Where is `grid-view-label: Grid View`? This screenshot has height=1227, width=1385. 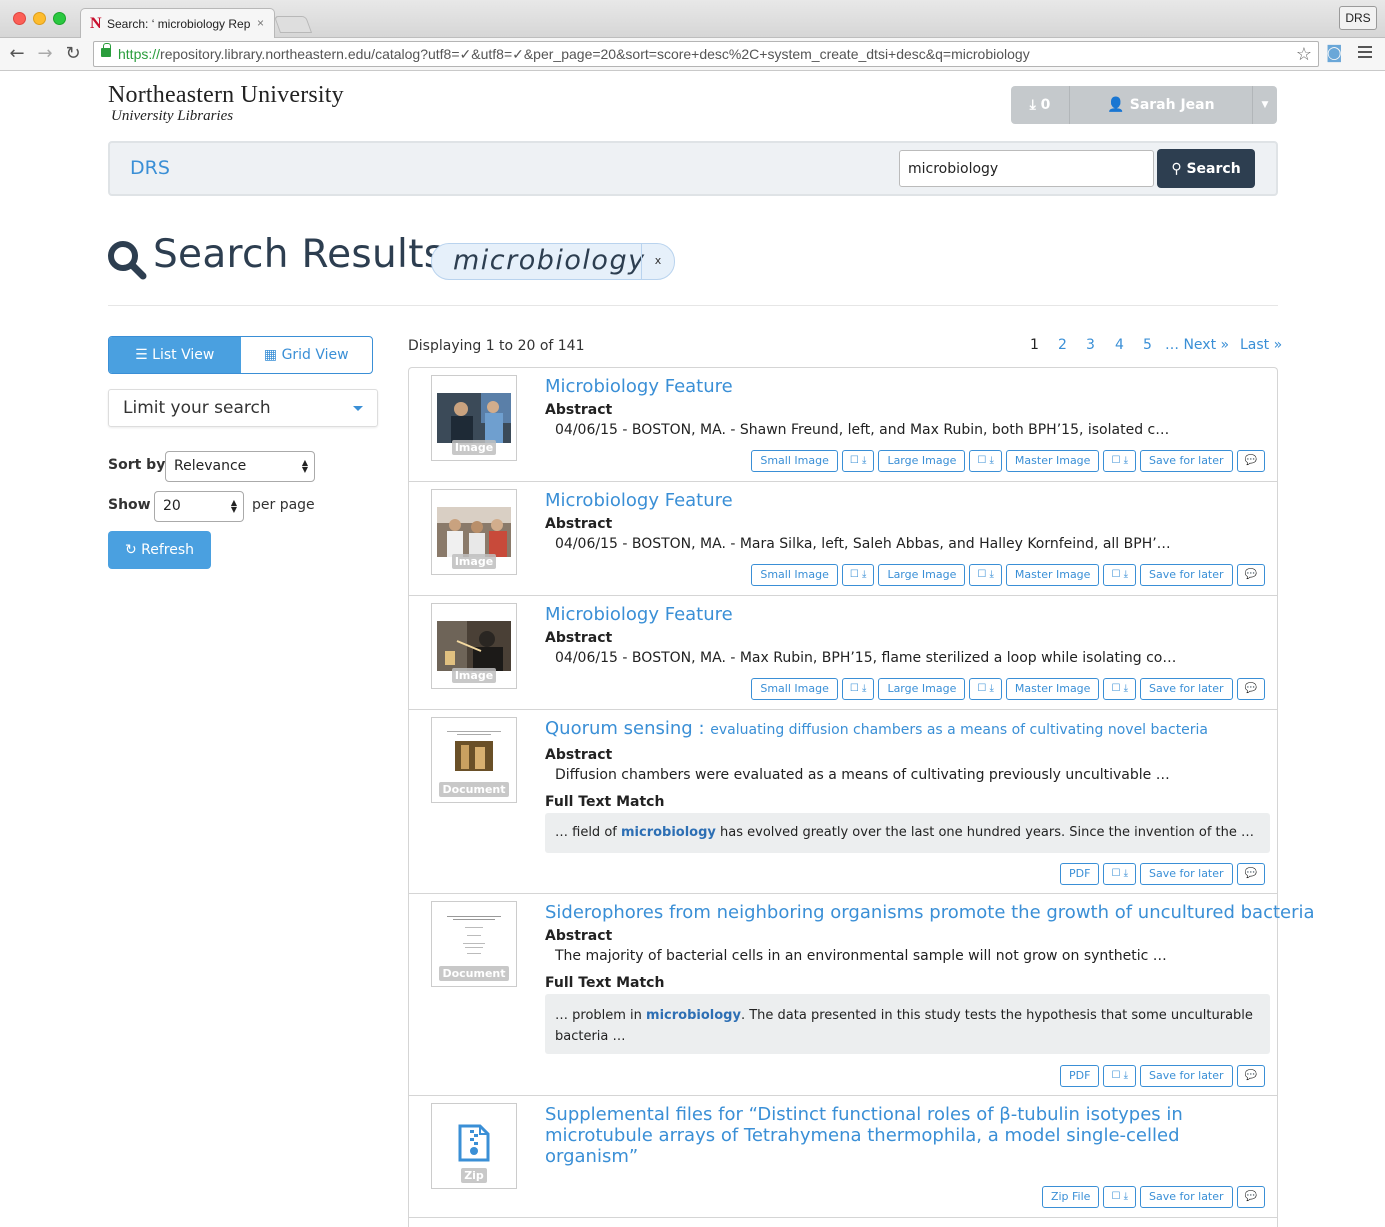
grid-view-label: Grid View is located at coordinates (315, 355).